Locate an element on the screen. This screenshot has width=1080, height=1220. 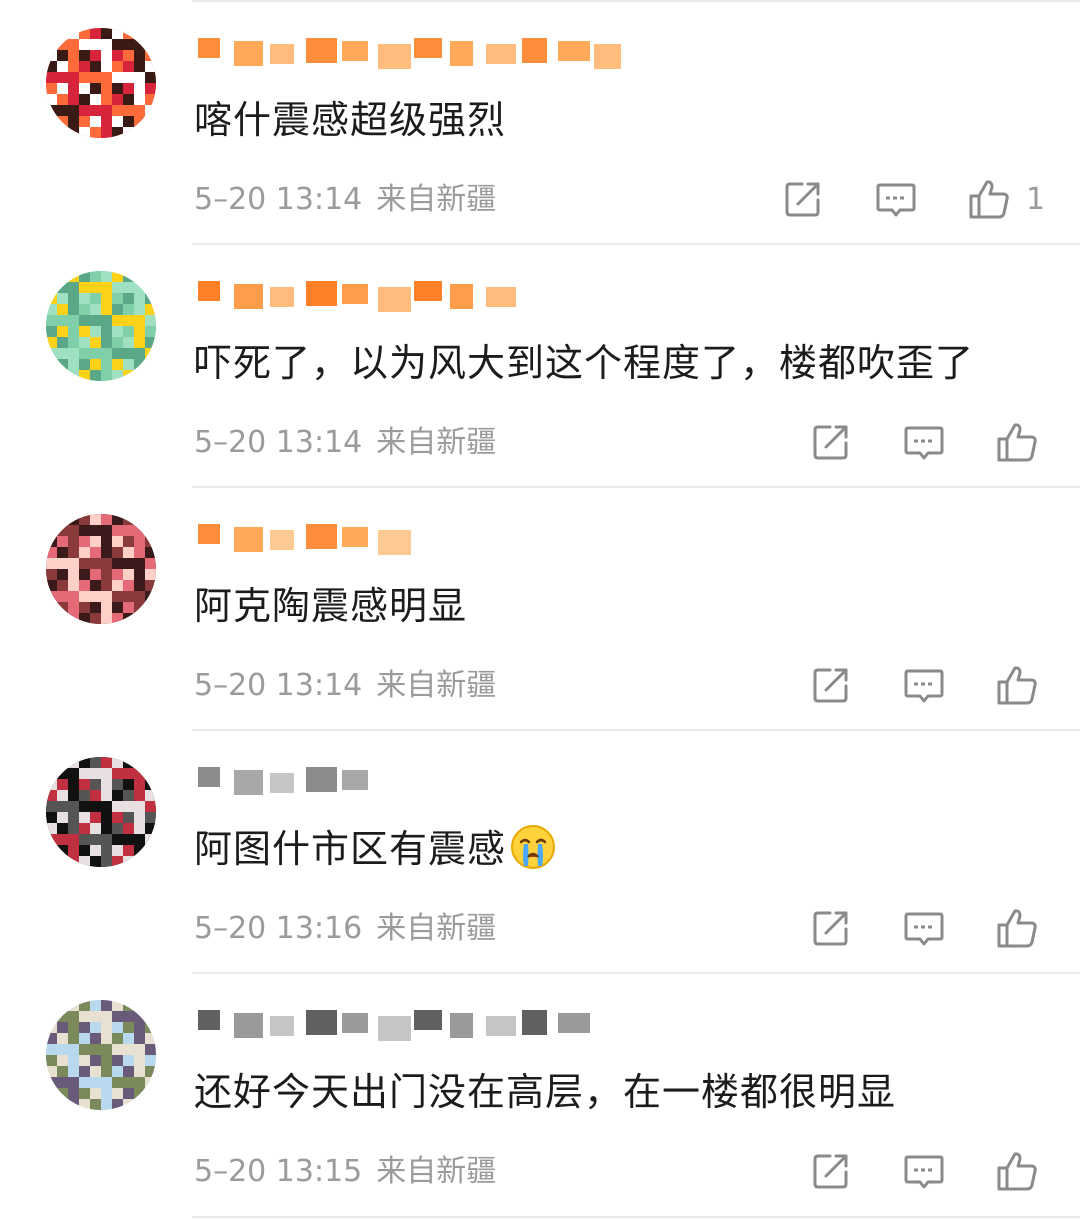
comment-text-content: 喀什震感超级强烈 is located at coordinates (350, 120).